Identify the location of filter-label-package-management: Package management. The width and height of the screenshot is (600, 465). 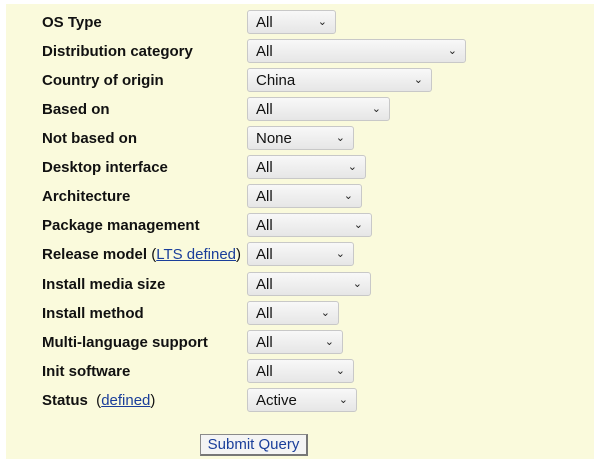
(121, 225).